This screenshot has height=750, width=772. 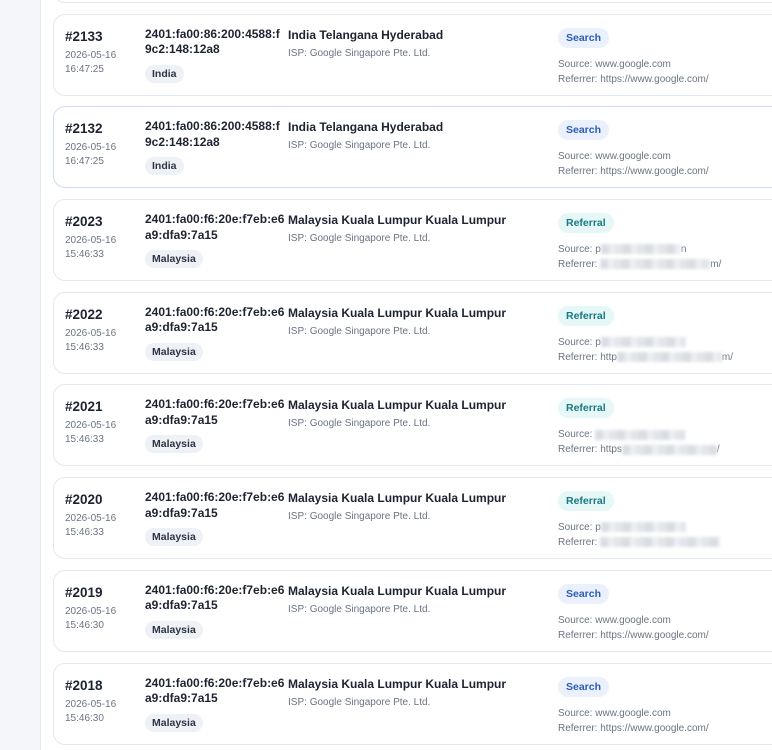 What do you see at coordinates (366, 34) in the screenshot?
I see `visitor-location: India Telangana Hyderabad` at bounding box center [366, 34].